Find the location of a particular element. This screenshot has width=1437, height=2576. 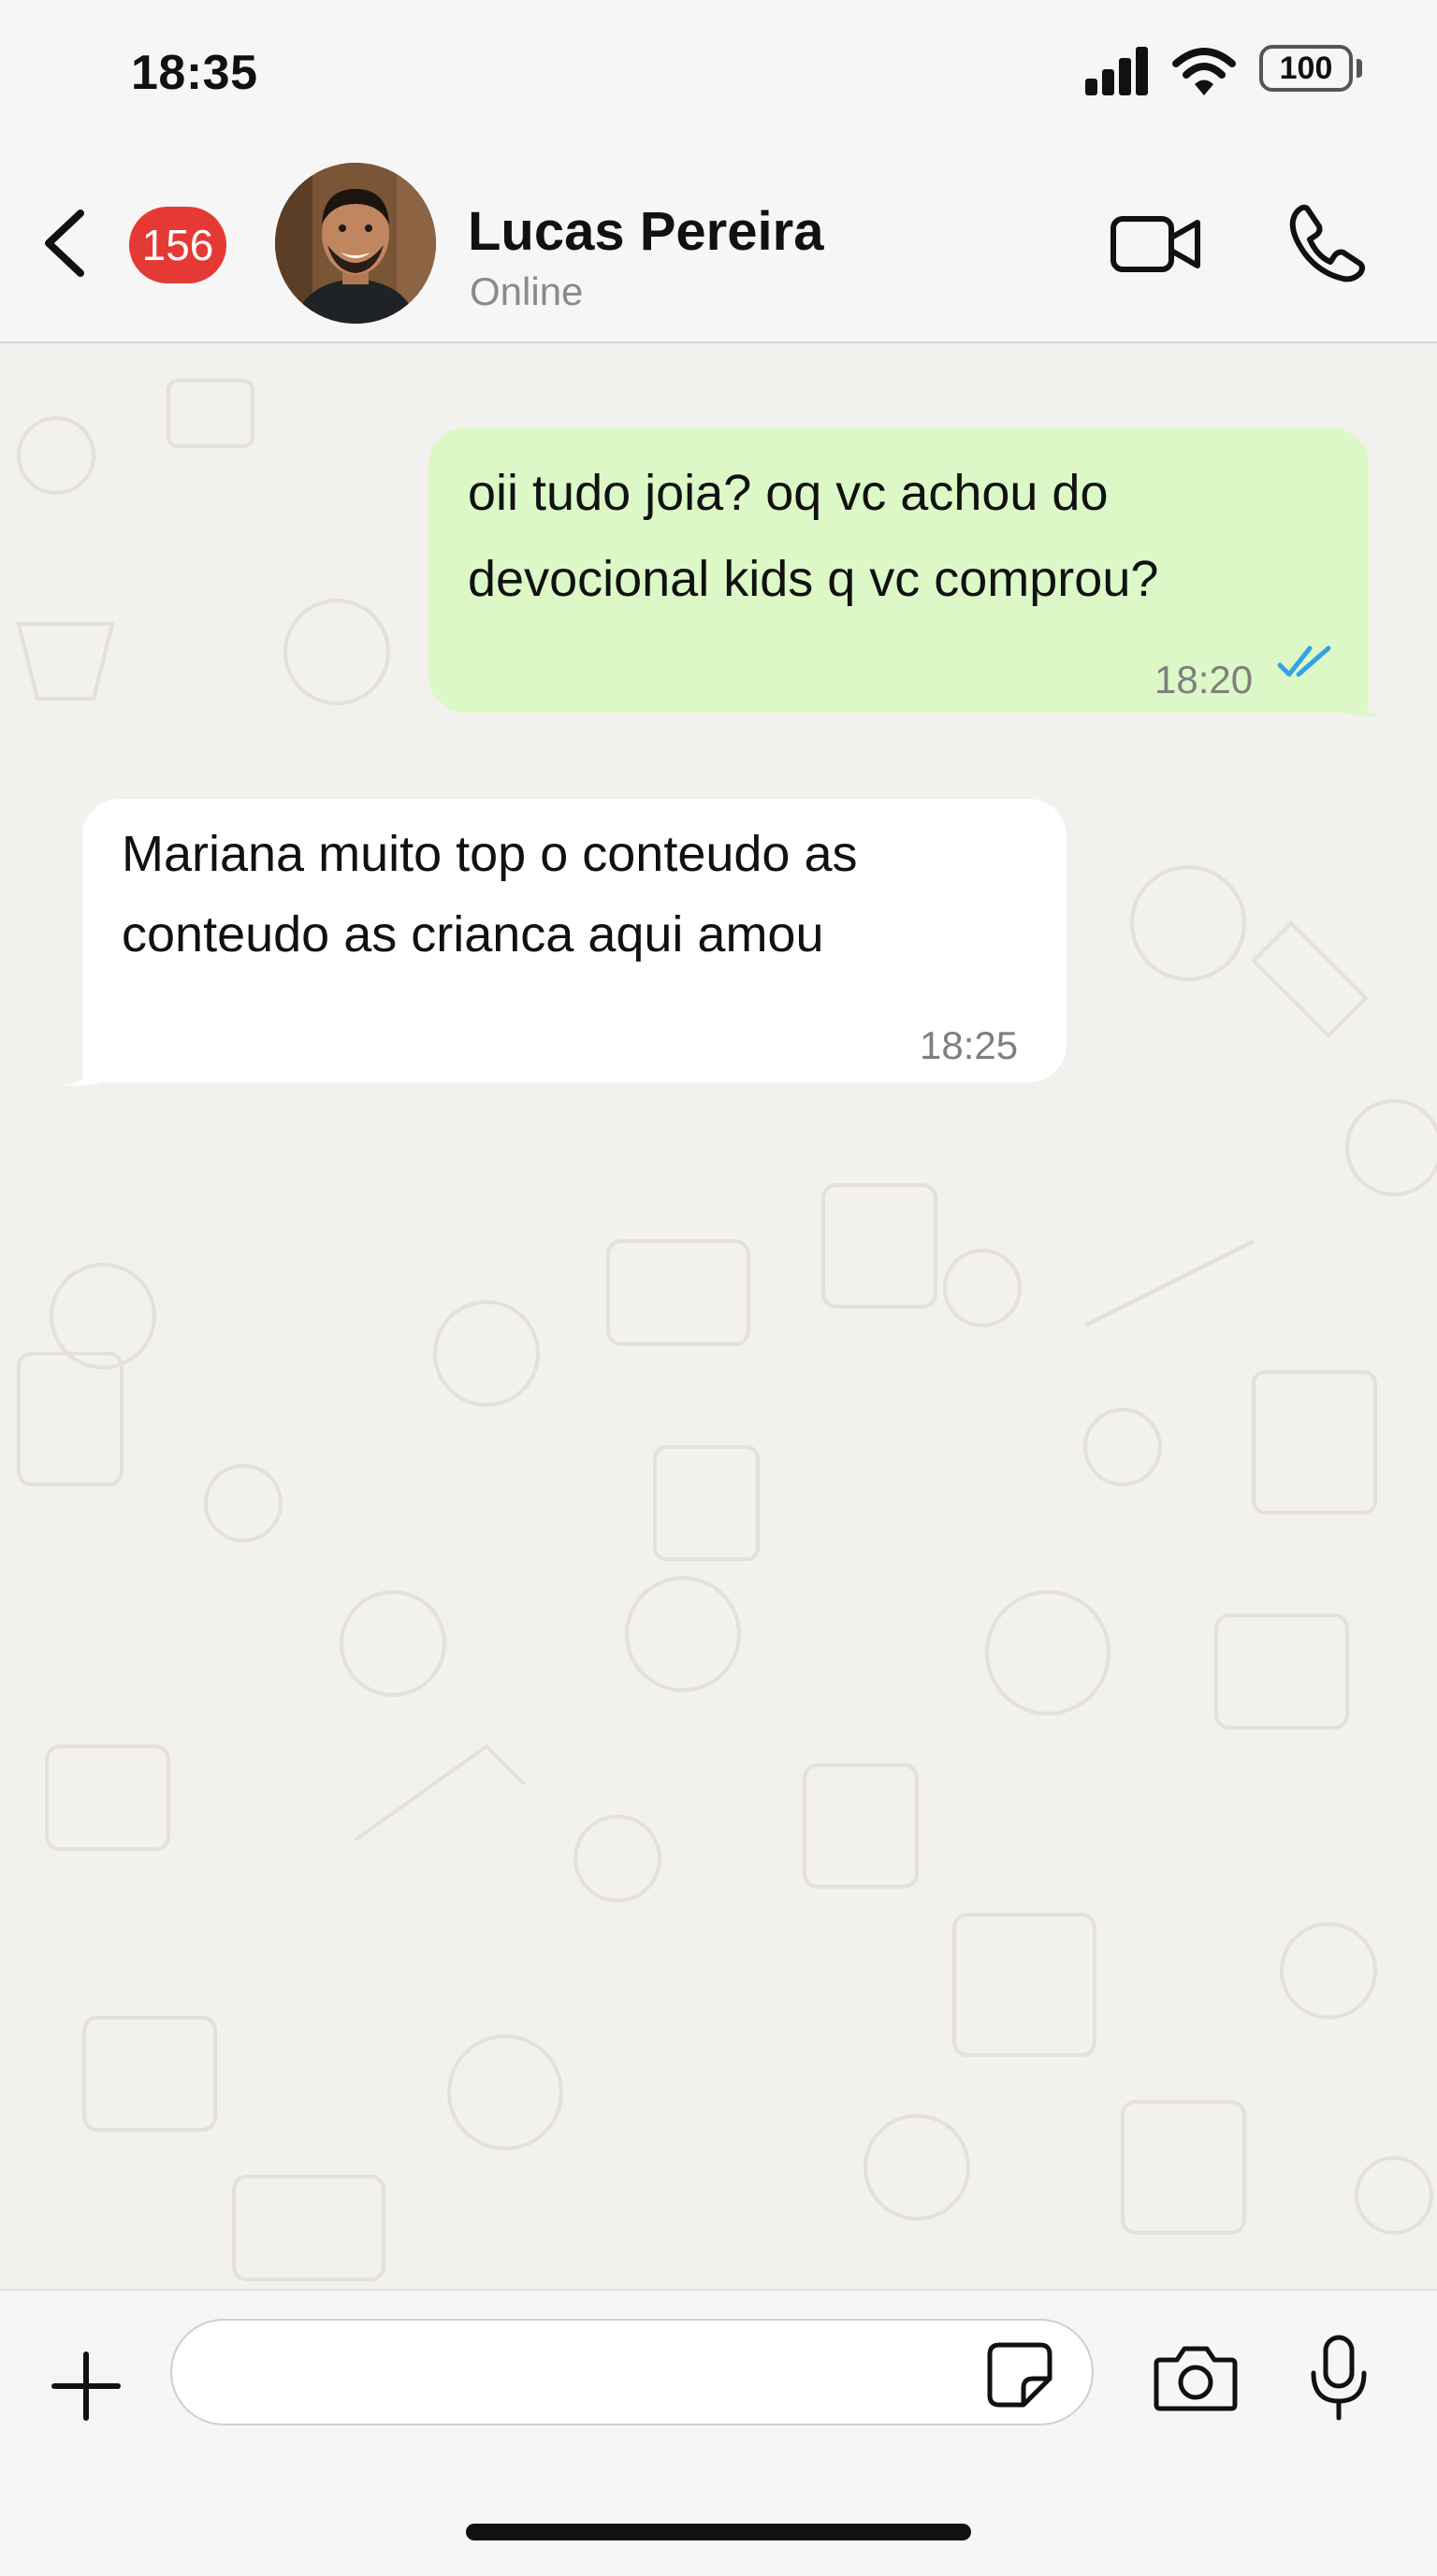

battery-level: 100 is located at coordinates (1306, 68).